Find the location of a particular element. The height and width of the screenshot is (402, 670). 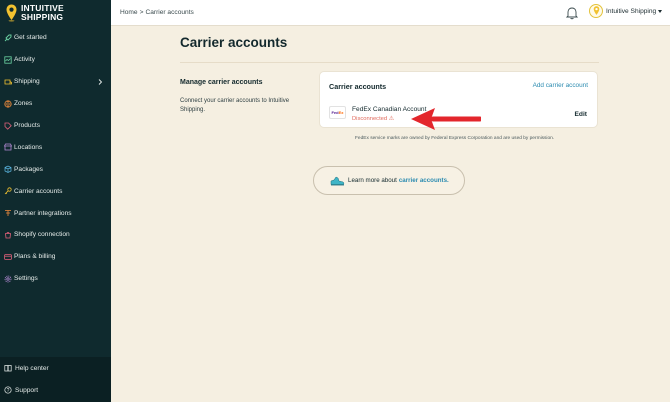

sidebar-item-support: ? Support is located at coordinates (55, 390).